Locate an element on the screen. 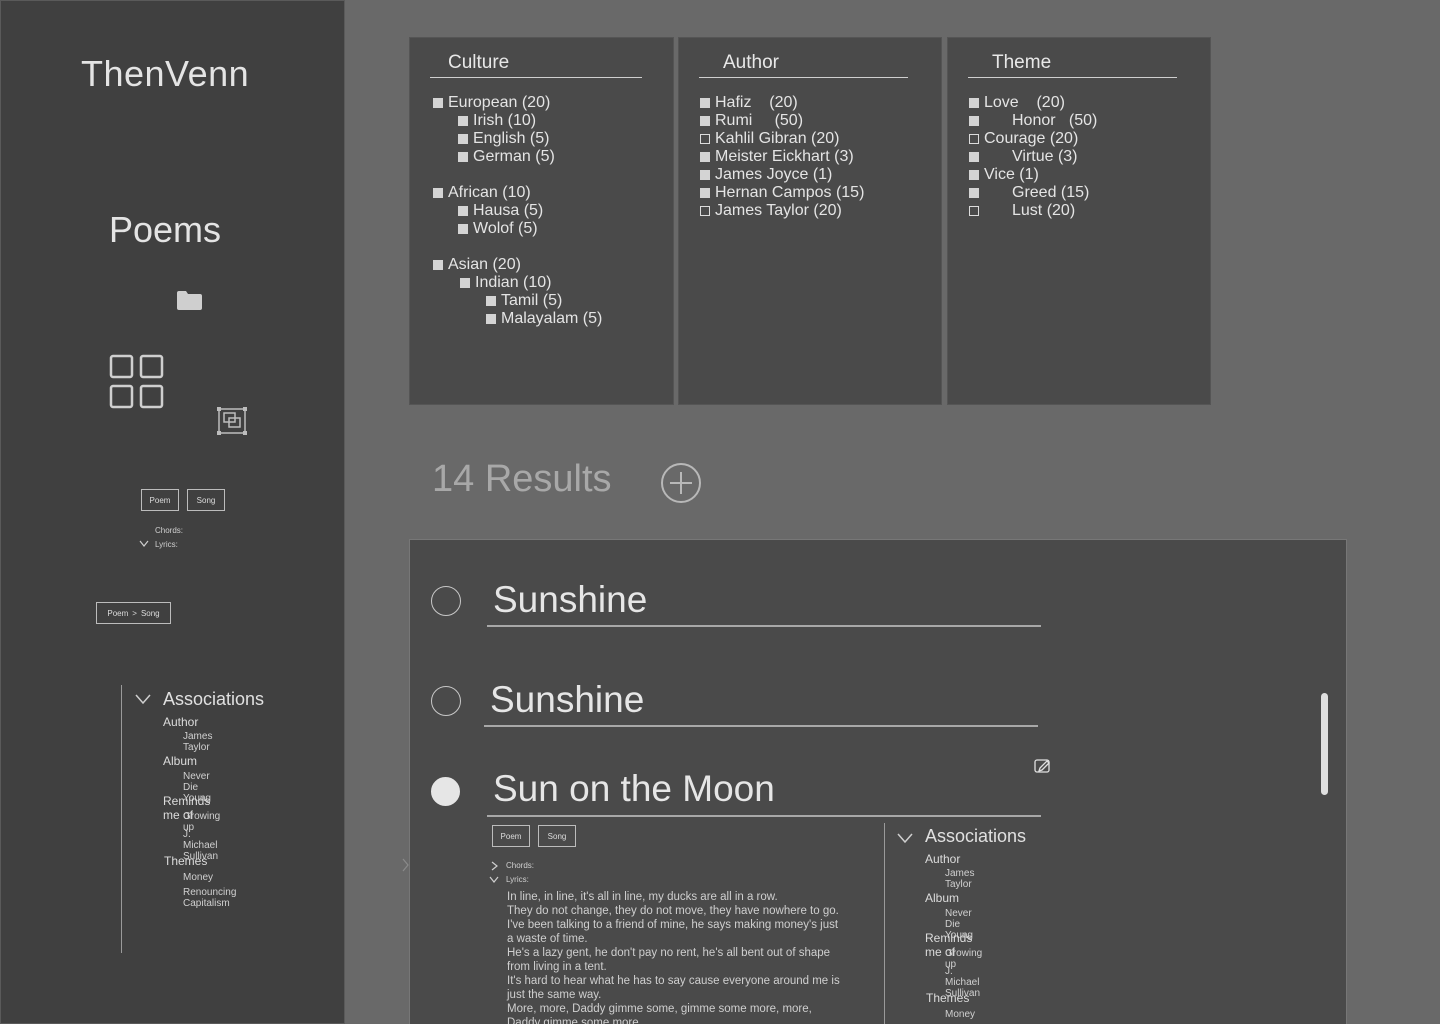  breadcrumb: Poem > Song is located at coordinates (133, 613).